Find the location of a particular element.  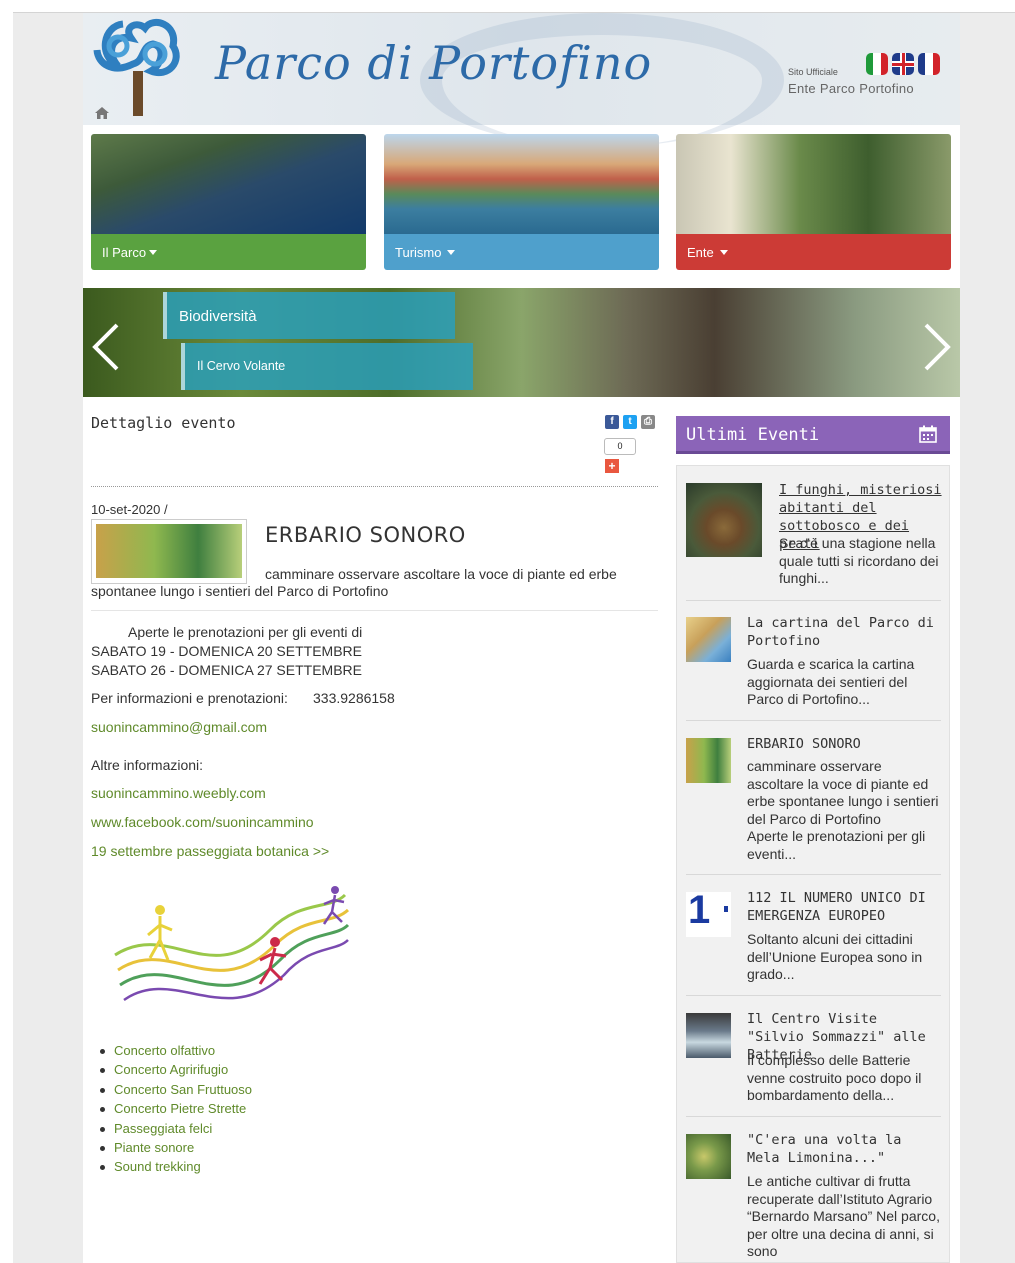

body-line-1: Aperte le prenotazioni per gli eventi di is located at coordinates (245, 632).